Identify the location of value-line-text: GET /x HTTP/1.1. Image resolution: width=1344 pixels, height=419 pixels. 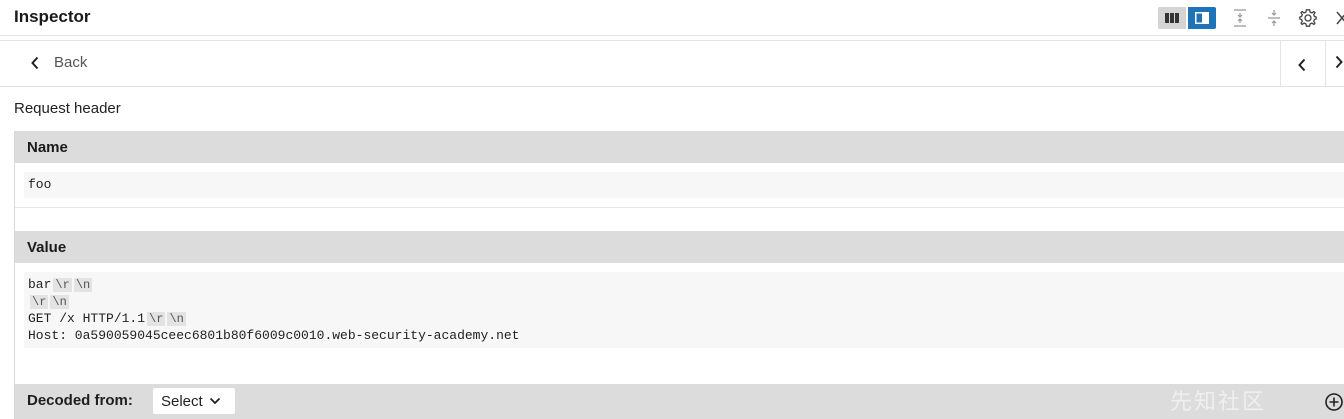
(87, 318).